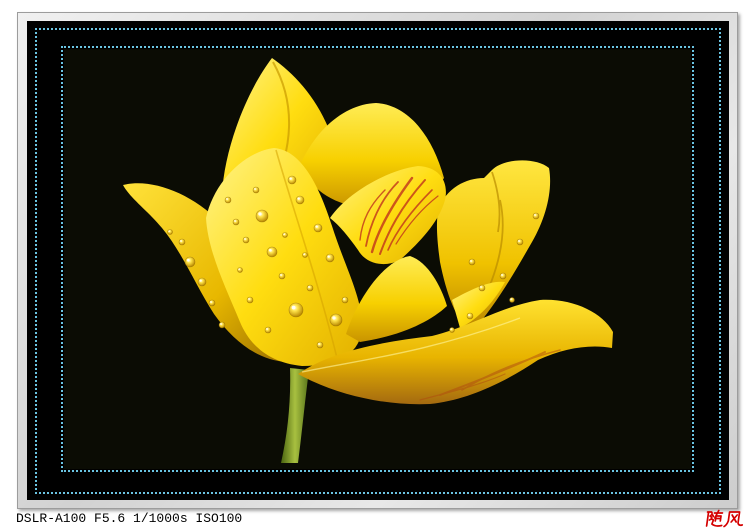 The image size is (755, 529). Describe the element at coordinates (724, 518) in the screenshot. I see `signature` at that location.